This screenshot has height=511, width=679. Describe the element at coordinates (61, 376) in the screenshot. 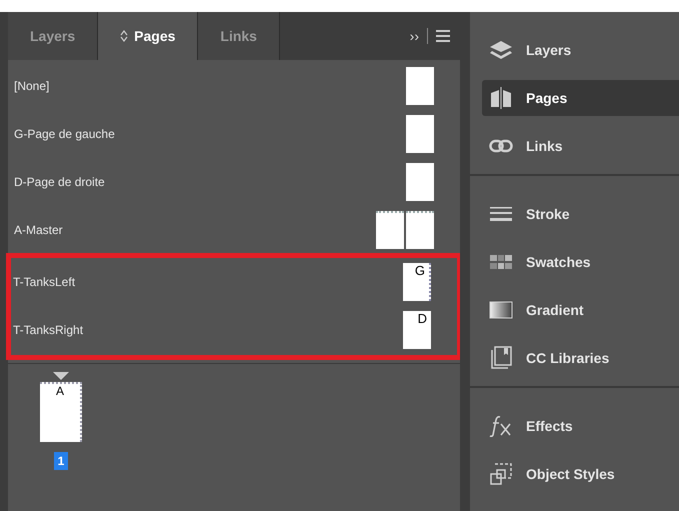

I see `master-marker-icon` at that location.